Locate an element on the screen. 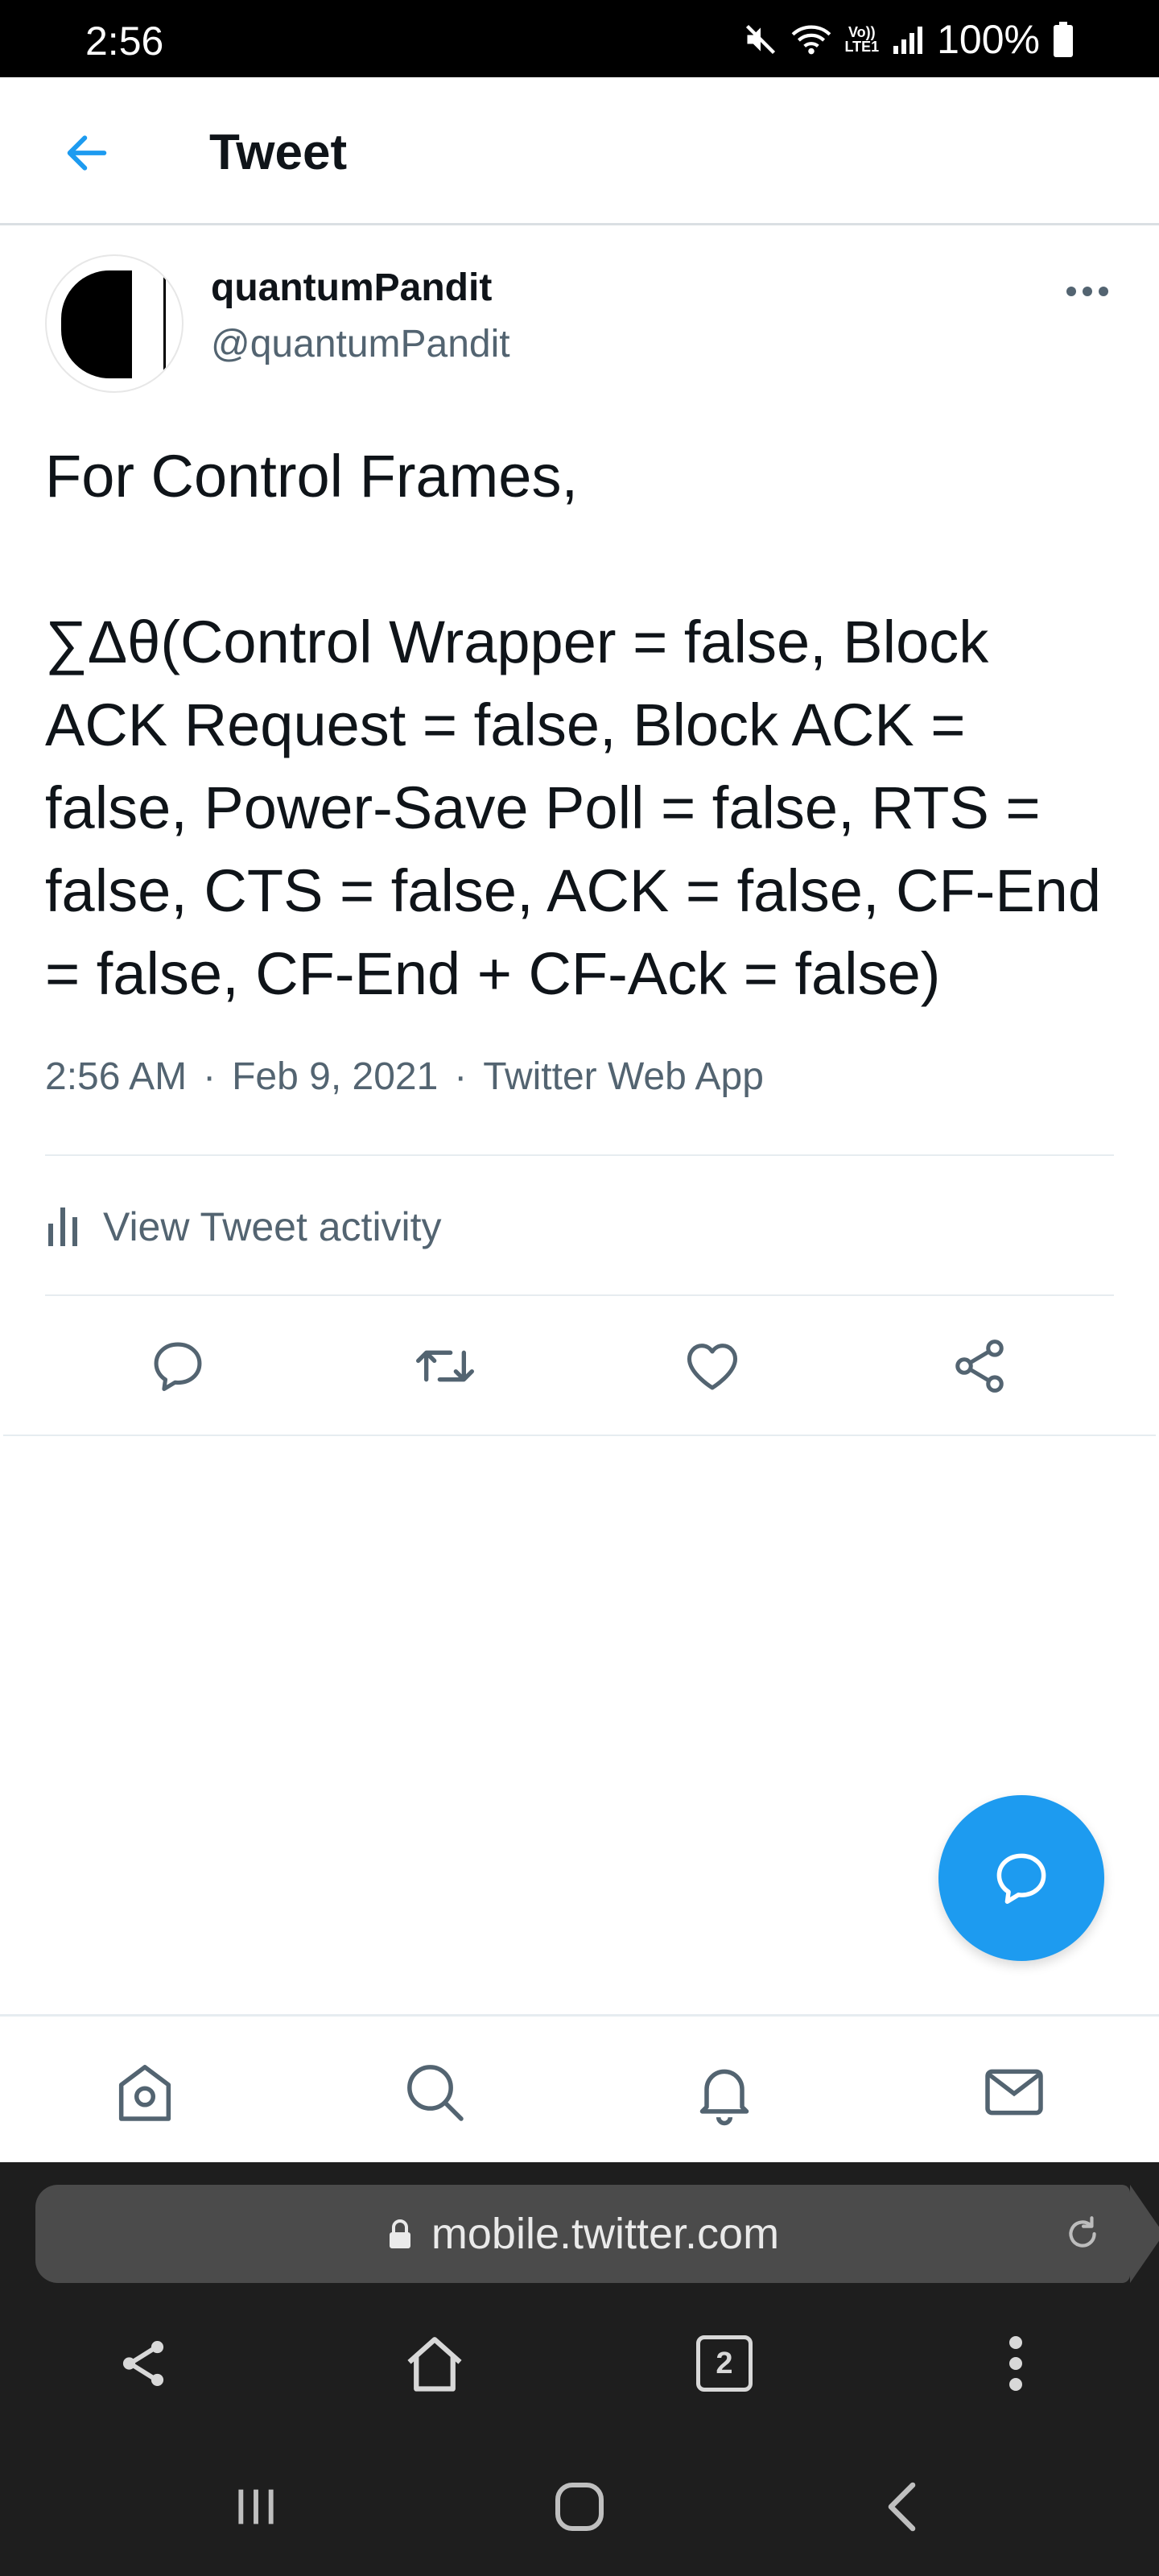 The image size is (1159, 2576). mail-icon is located at coordinates (1014, 2092).